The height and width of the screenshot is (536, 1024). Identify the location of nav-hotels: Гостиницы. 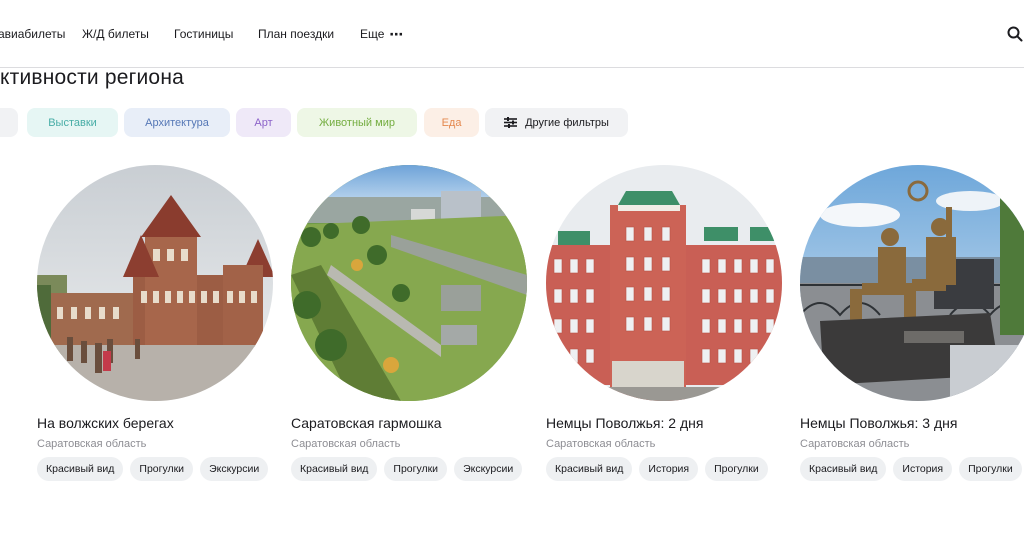
(203, 34).